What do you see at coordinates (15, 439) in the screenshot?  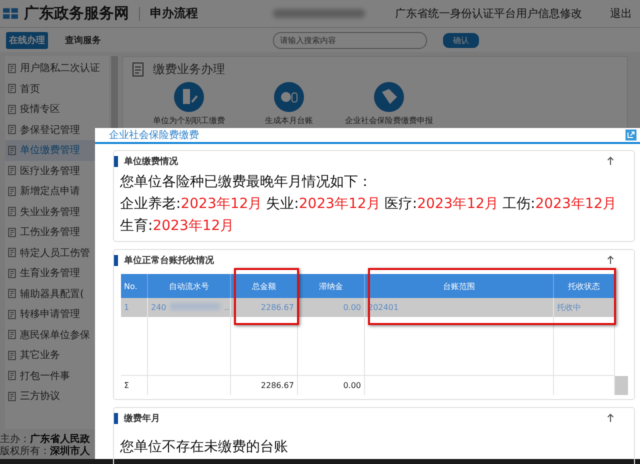 I see `footer-label: 主办：` at bounding box center [15, 439].